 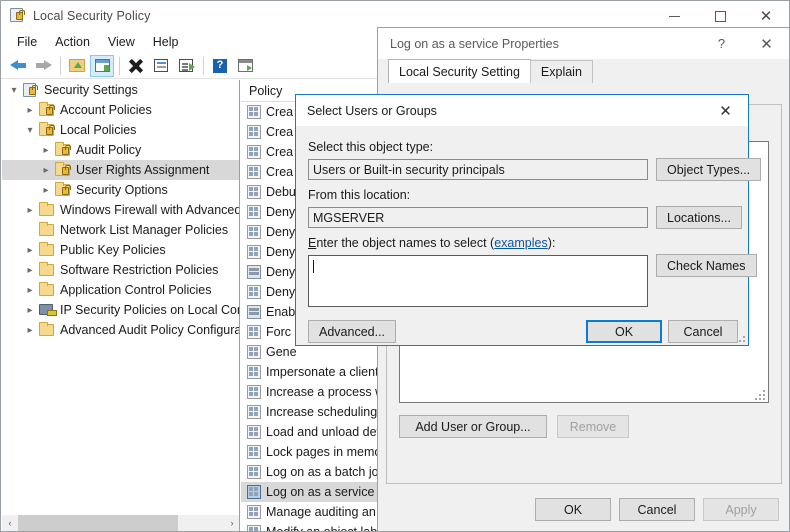 I want to click on properties-cancel-button: Cancel, so click(x=657, y=509).